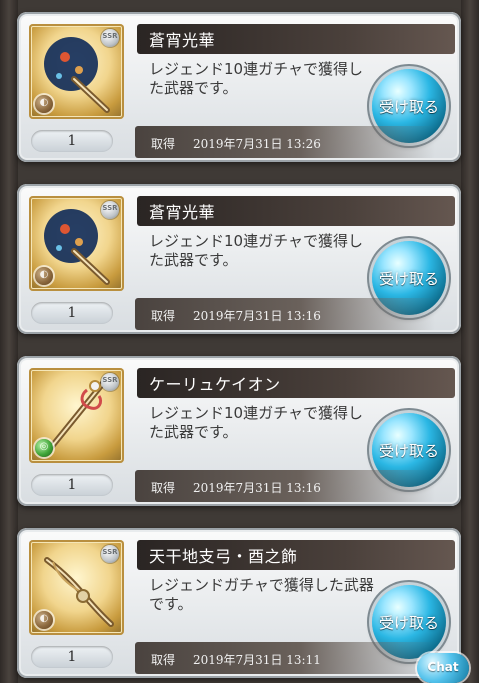 The height and width of the screenshot is (683, 479). What do you see at coordinates (223, 556) in the screenshot?
I see `item-name: 天干地支弓・酉之飾` at bounding box center [223, 556].